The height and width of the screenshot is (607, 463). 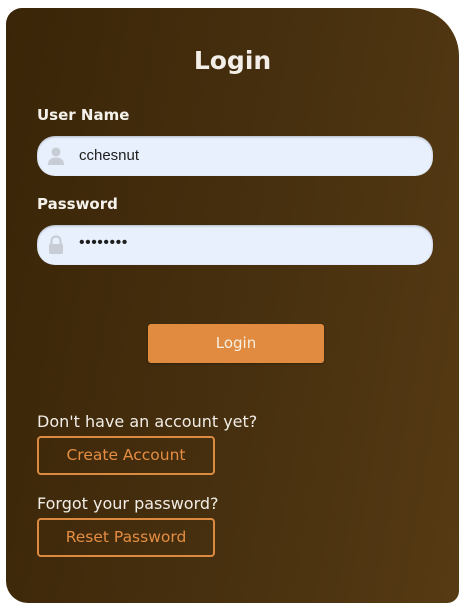 What do you see at coordinates (103, 242) in the screenshot?
I see `password-value: ••••••••` at bounding box center [103, 242].